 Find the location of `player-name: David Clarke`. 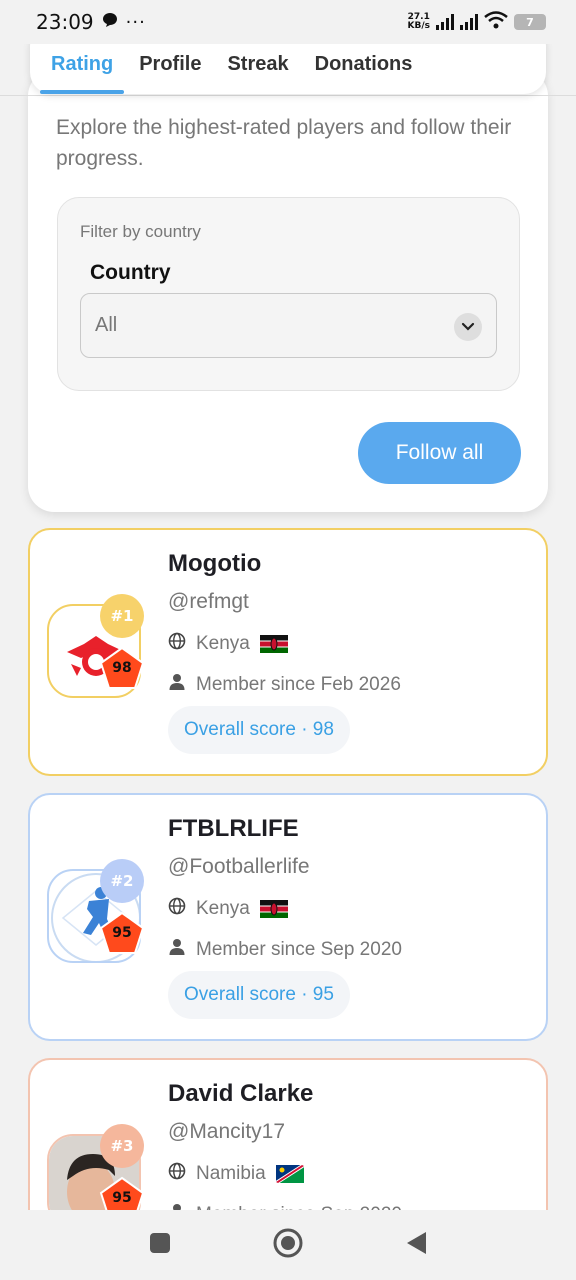

player-name: David Clarke is located at coordinates (241, 1093).